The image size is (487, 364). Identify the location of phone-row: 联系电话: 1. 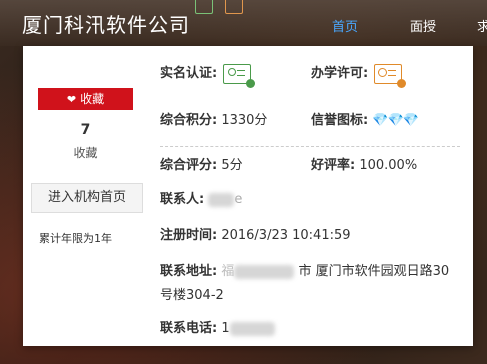
(217, 326).